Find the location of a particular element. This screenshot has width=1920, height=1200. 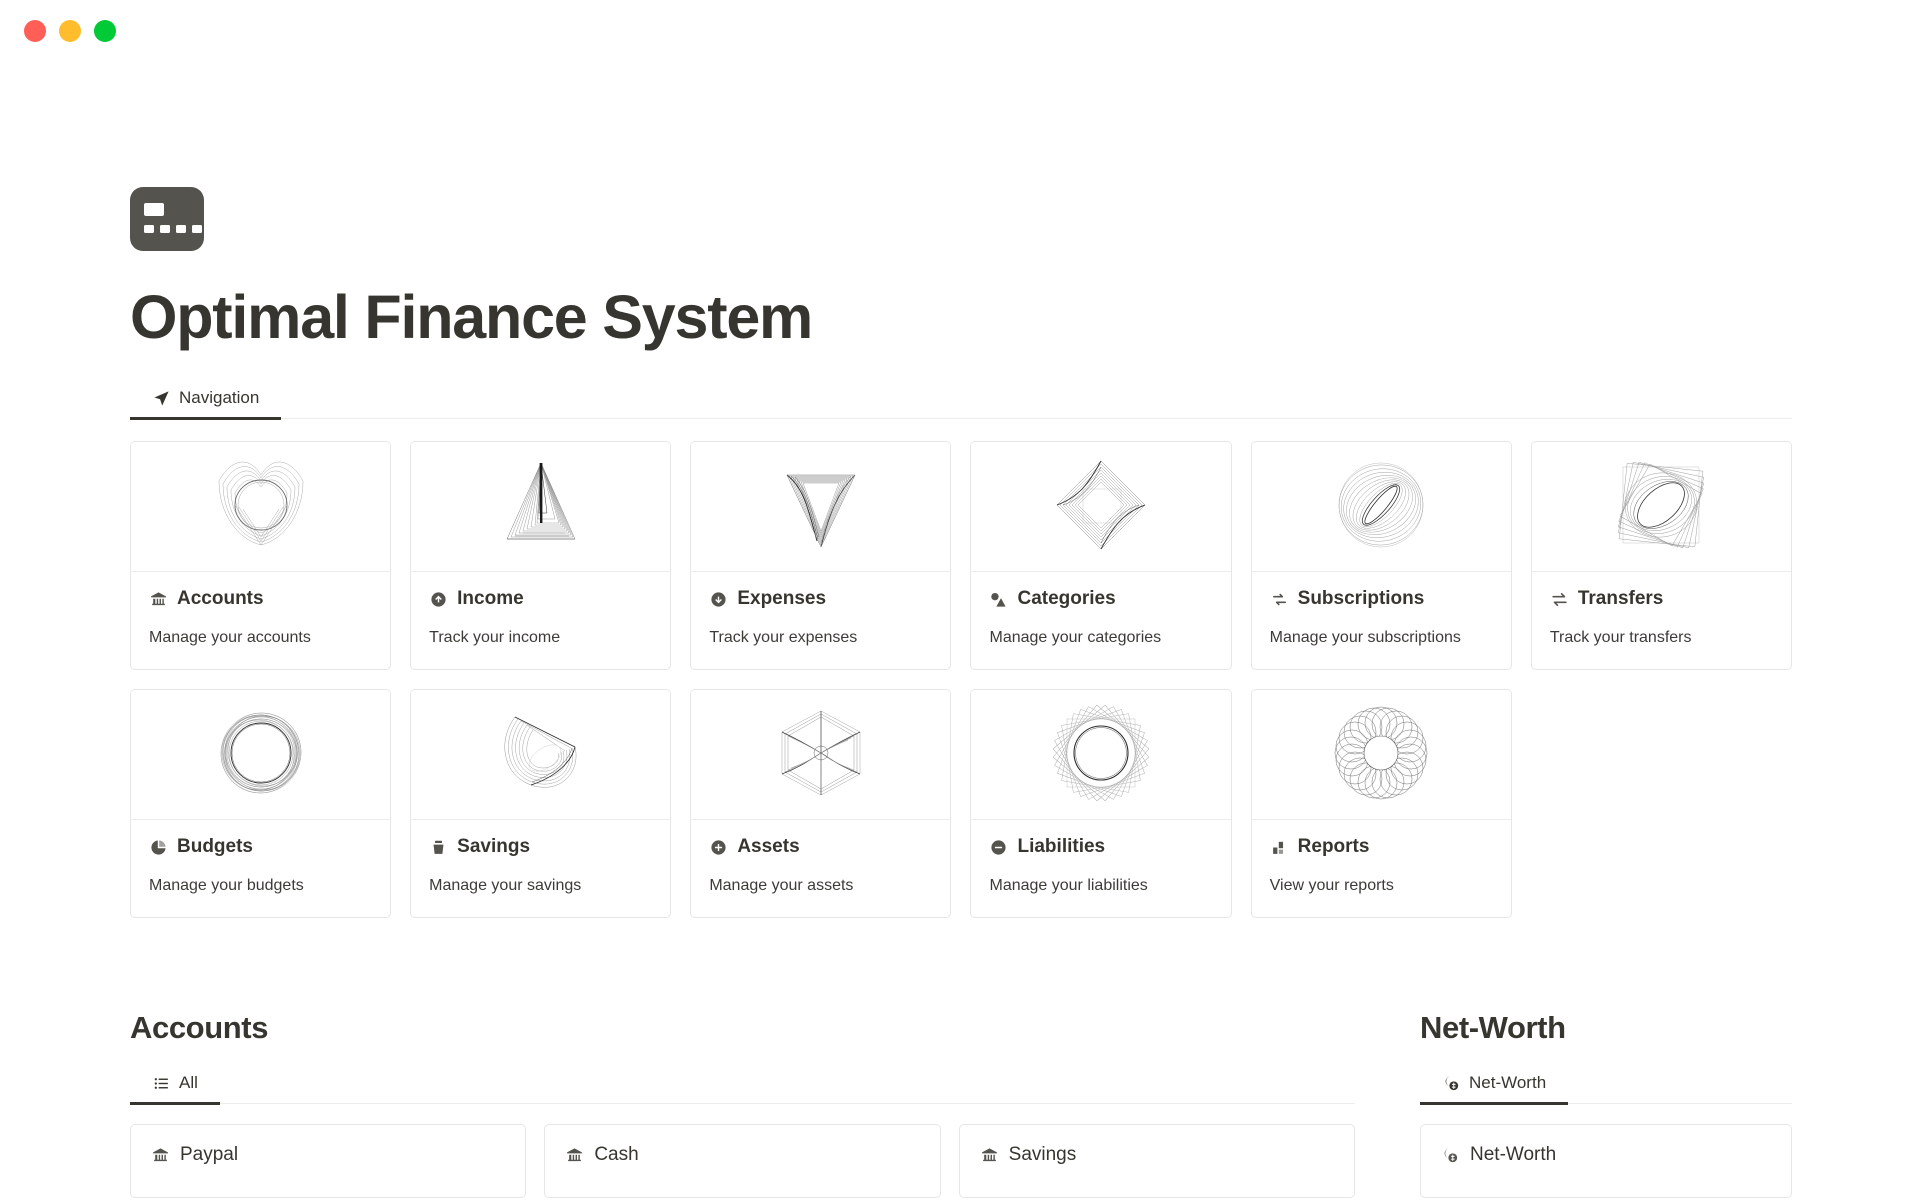

nav-card-income: Income Track your income is located at coordinates (541, 556).